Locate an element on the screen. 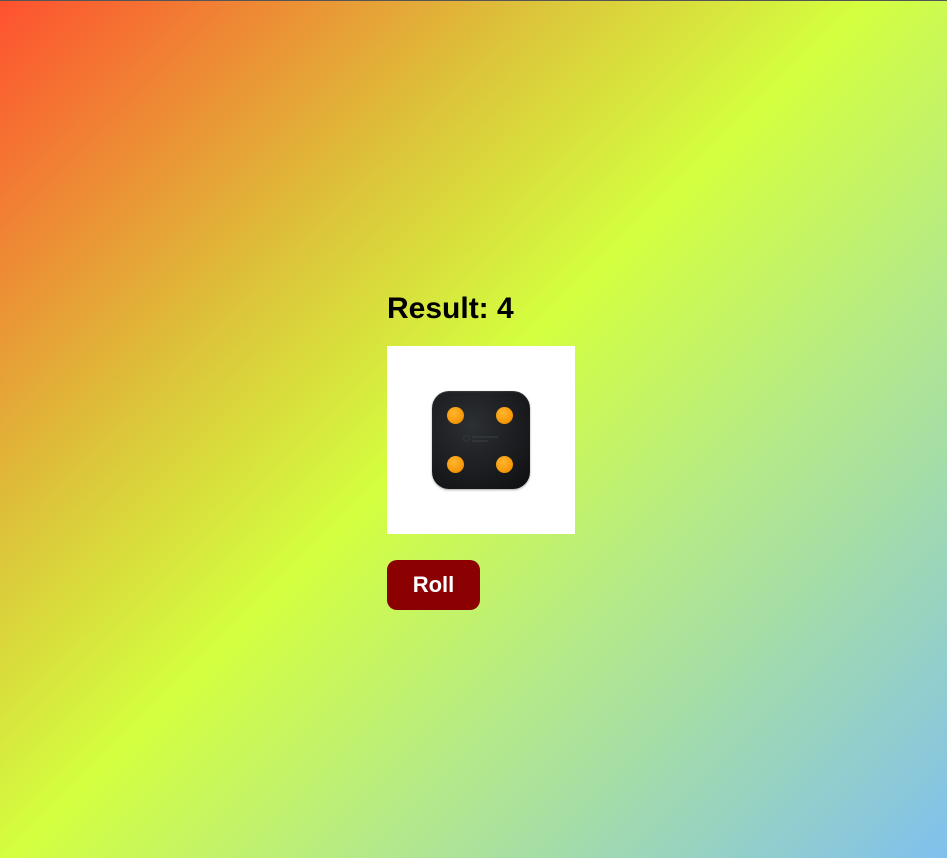 This screenshot has height=858, width=947. dice-logo-mark is located at coordinates (466, 438).